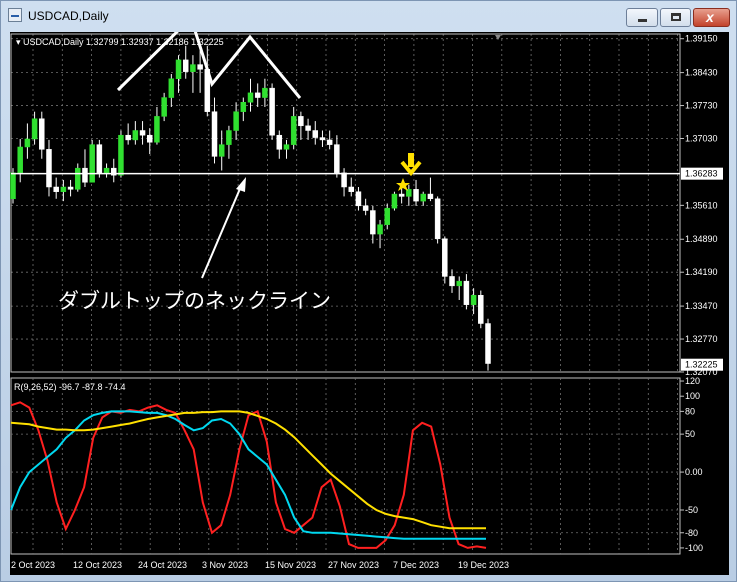  What do you see at coordinates (498, 37) in the screenshot?
I see `chart-shift-marker` at bounding box center [498, 37].